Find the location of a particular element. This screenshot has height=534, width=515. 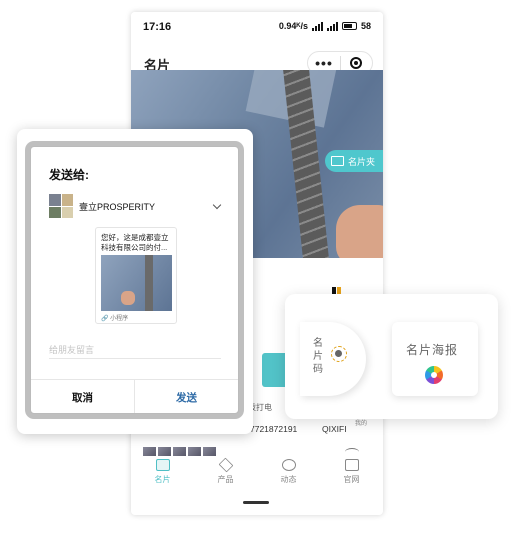

feed-icon is located at coordinates (288, 465).